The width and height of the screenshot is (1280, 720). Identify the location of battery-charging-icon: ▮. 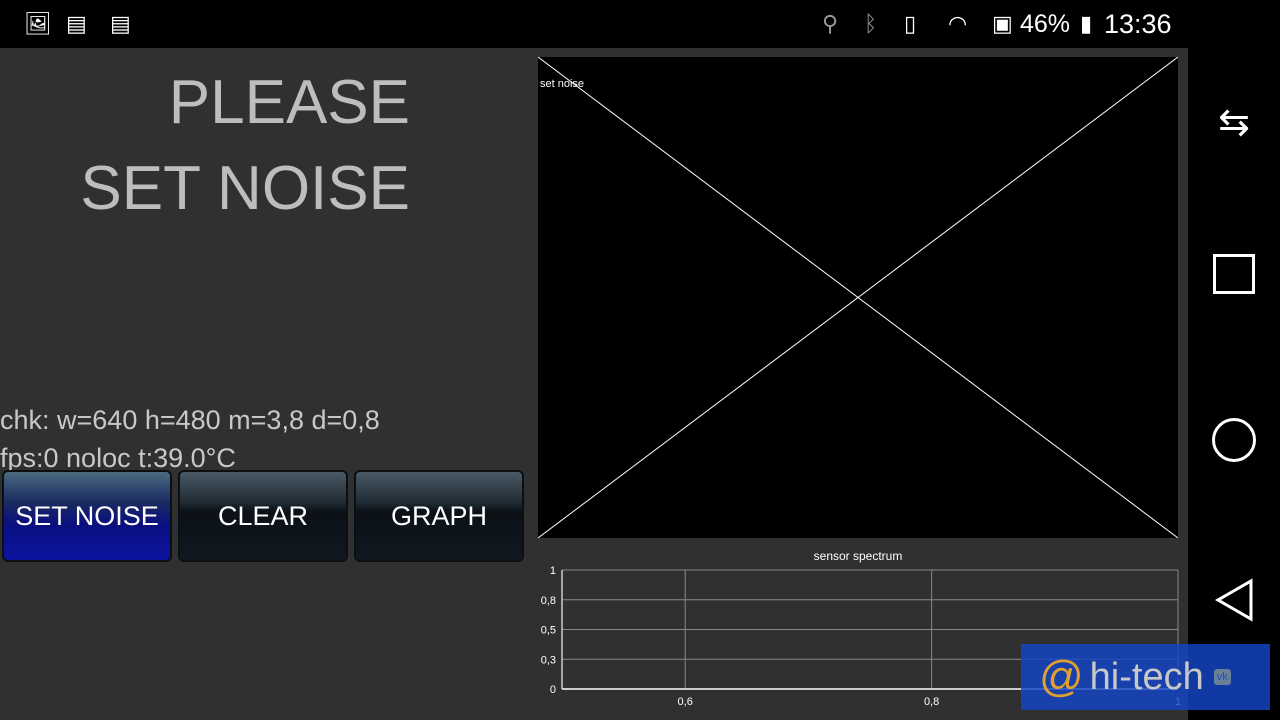
(1086, 23).